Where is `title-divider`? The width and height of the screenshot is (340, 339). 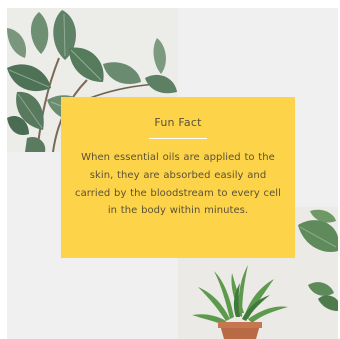 title-divider is located at coordinates (178, 138).